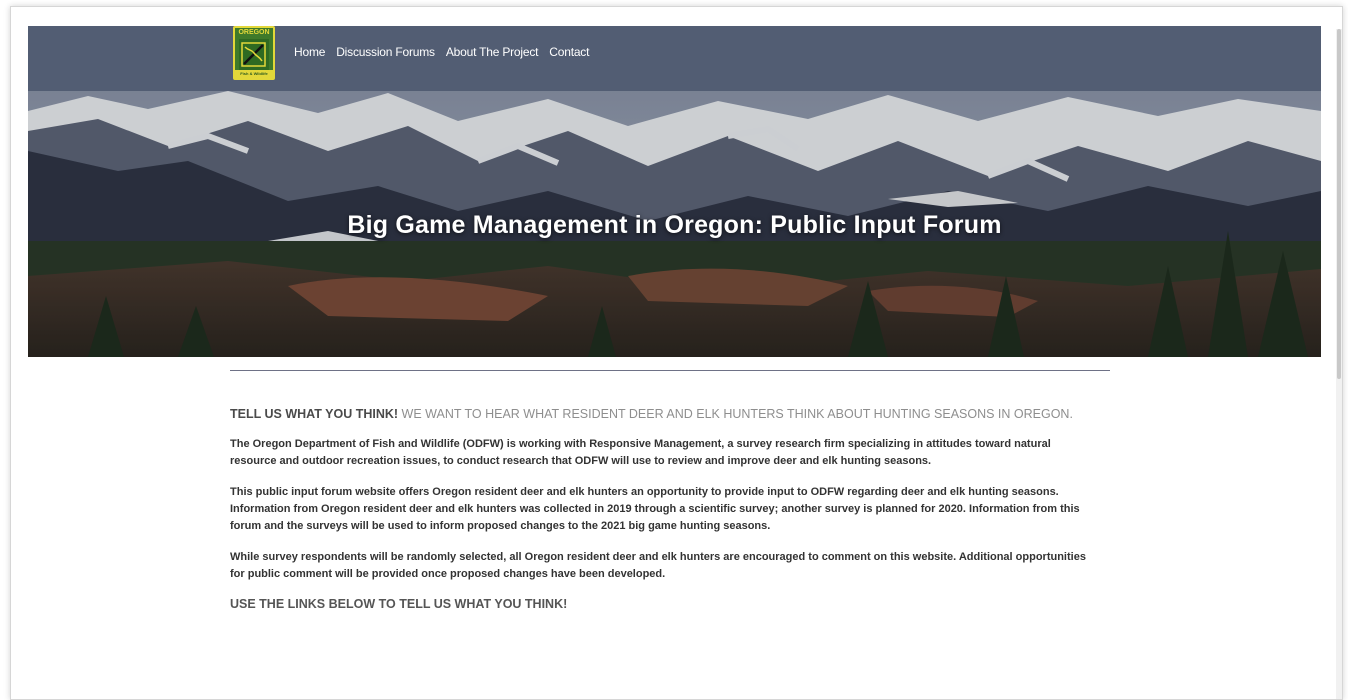  I want to click on page-scrollbar, so click(1339, 364).